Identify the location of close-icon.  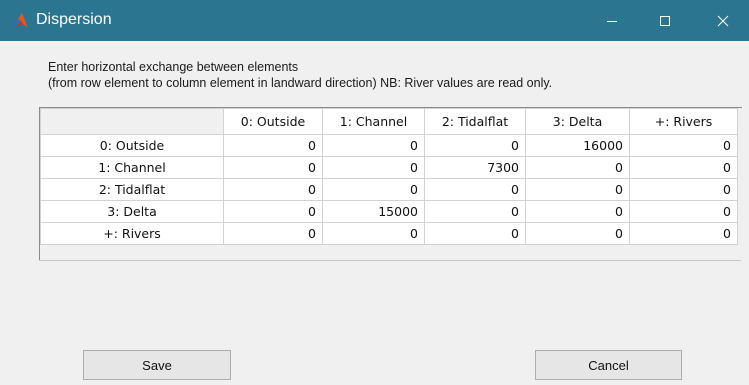
(723, 20).